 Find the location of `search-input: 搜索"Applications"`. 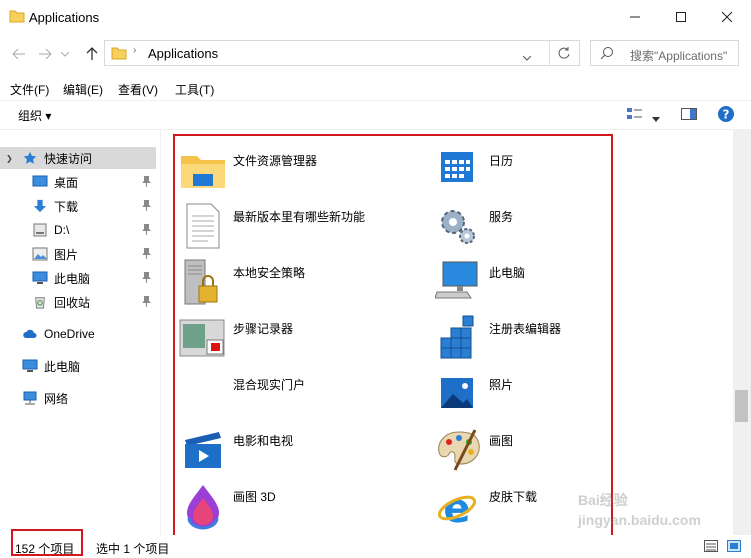

search-input: 搜索"Applications" is located at coordinates (664, 53).